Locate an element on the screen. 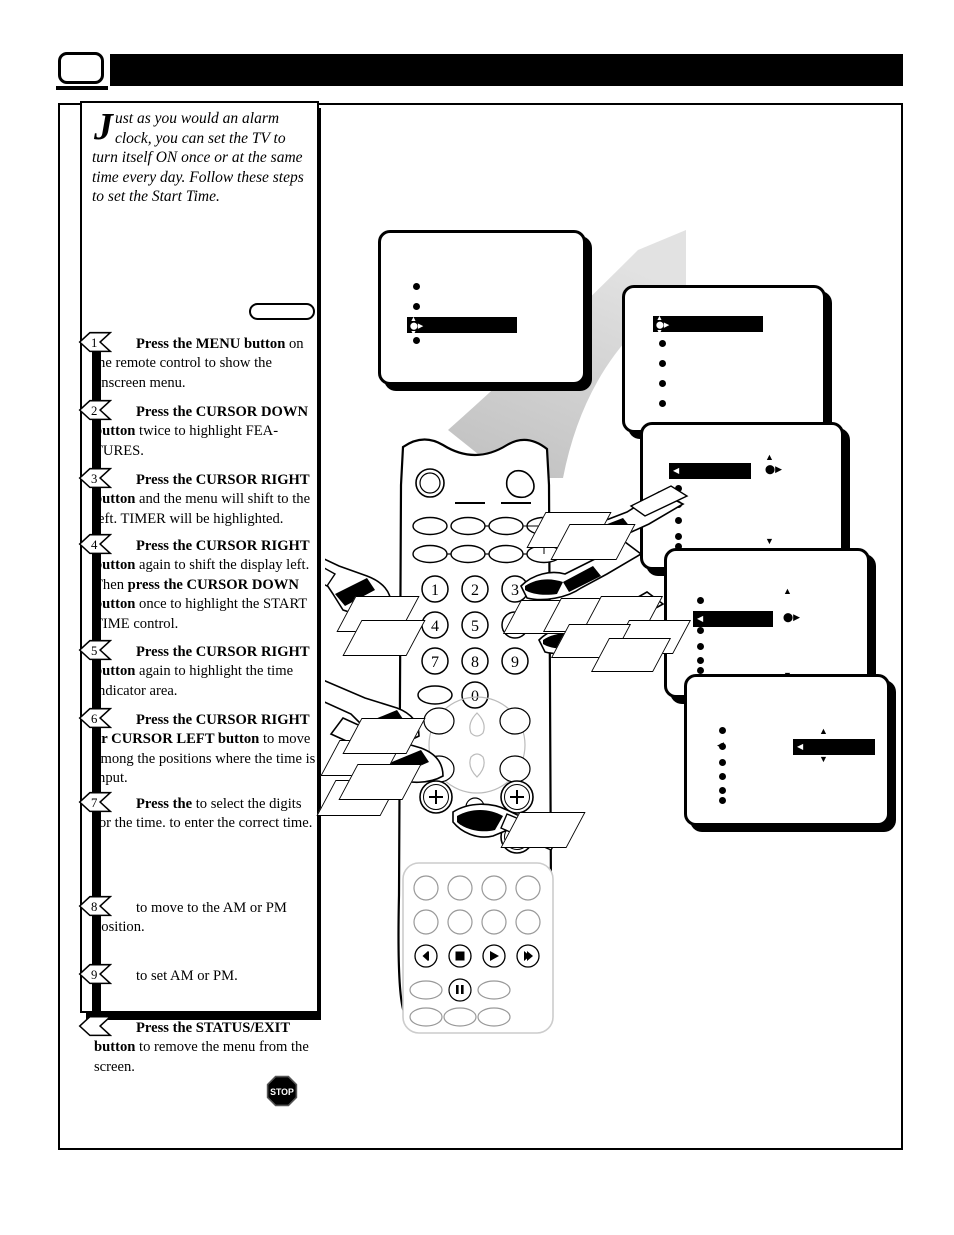  menu-screen-2: ▲ ⬤▶ ▼ is located at coordinates (724, 359).